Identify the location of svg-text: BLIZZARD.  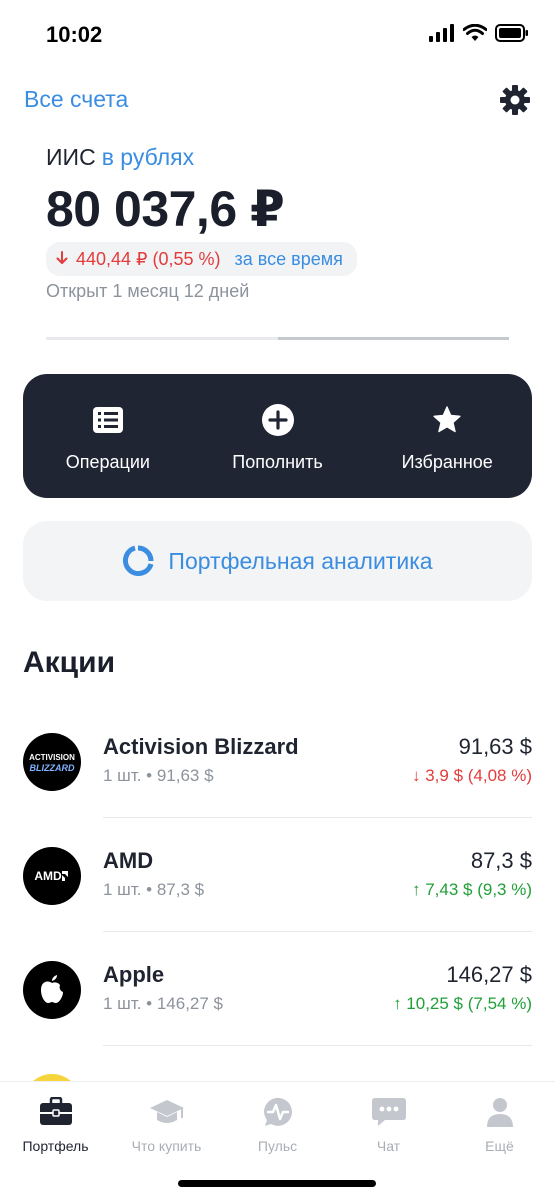
(52, 768).